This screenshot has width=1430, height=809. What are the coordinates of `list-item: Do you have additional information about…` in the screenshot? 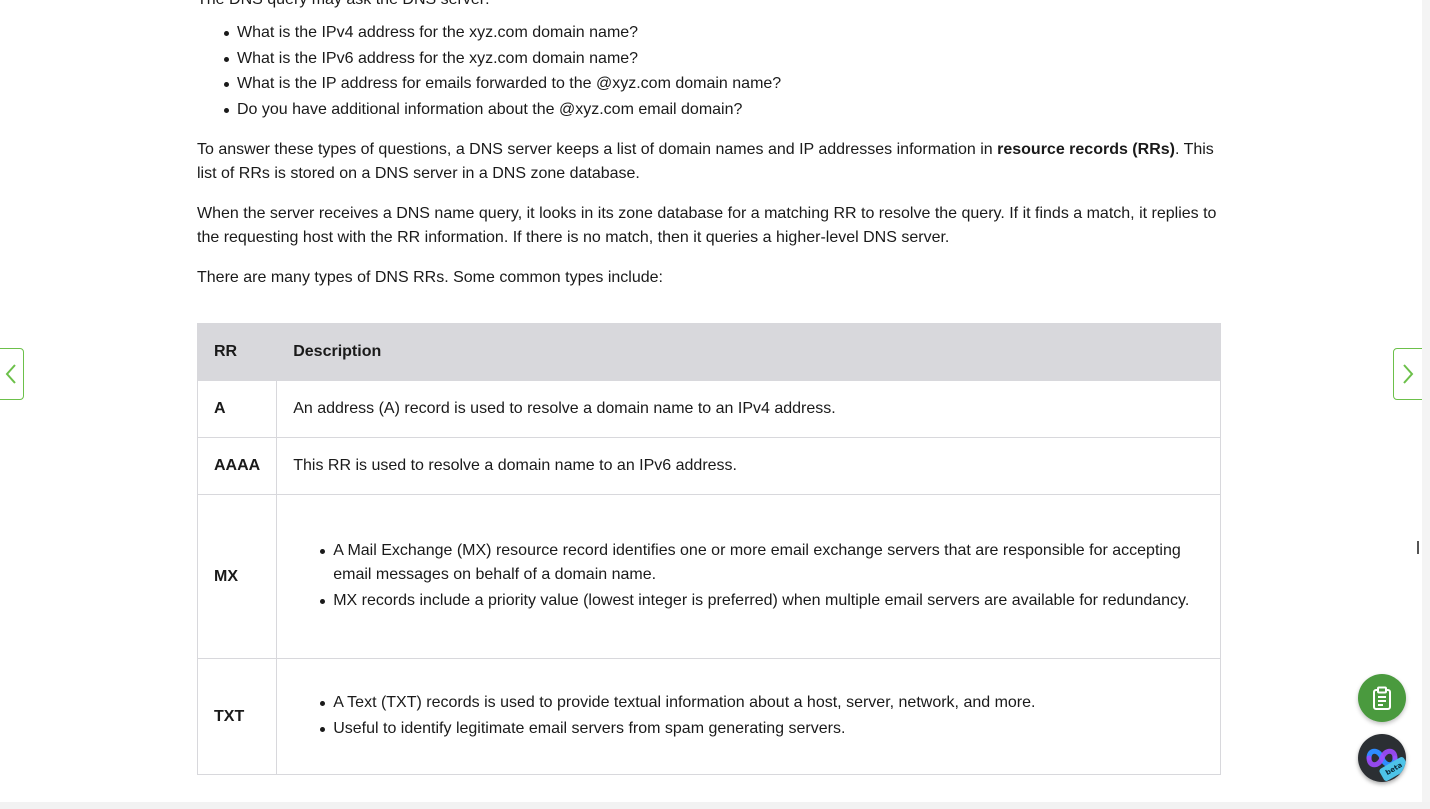 It's located at (722, 110).